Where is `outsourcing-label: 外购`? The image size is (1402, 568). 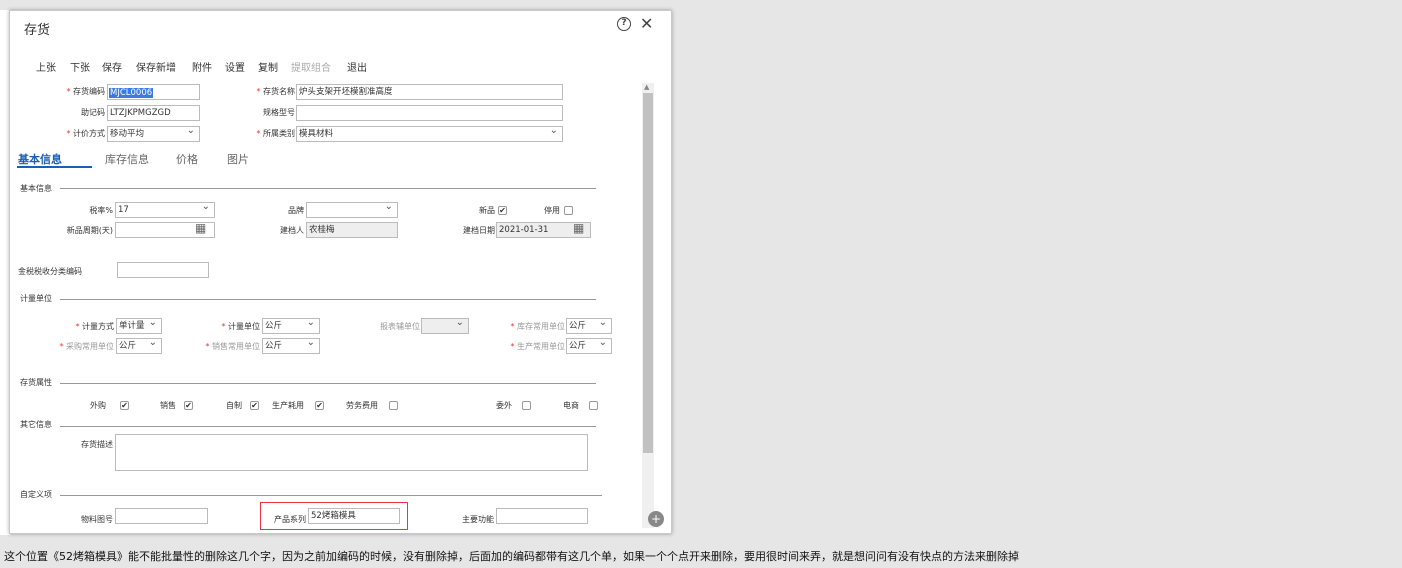 outsourcing-label: 外购 is located at coordinates (98, 405).